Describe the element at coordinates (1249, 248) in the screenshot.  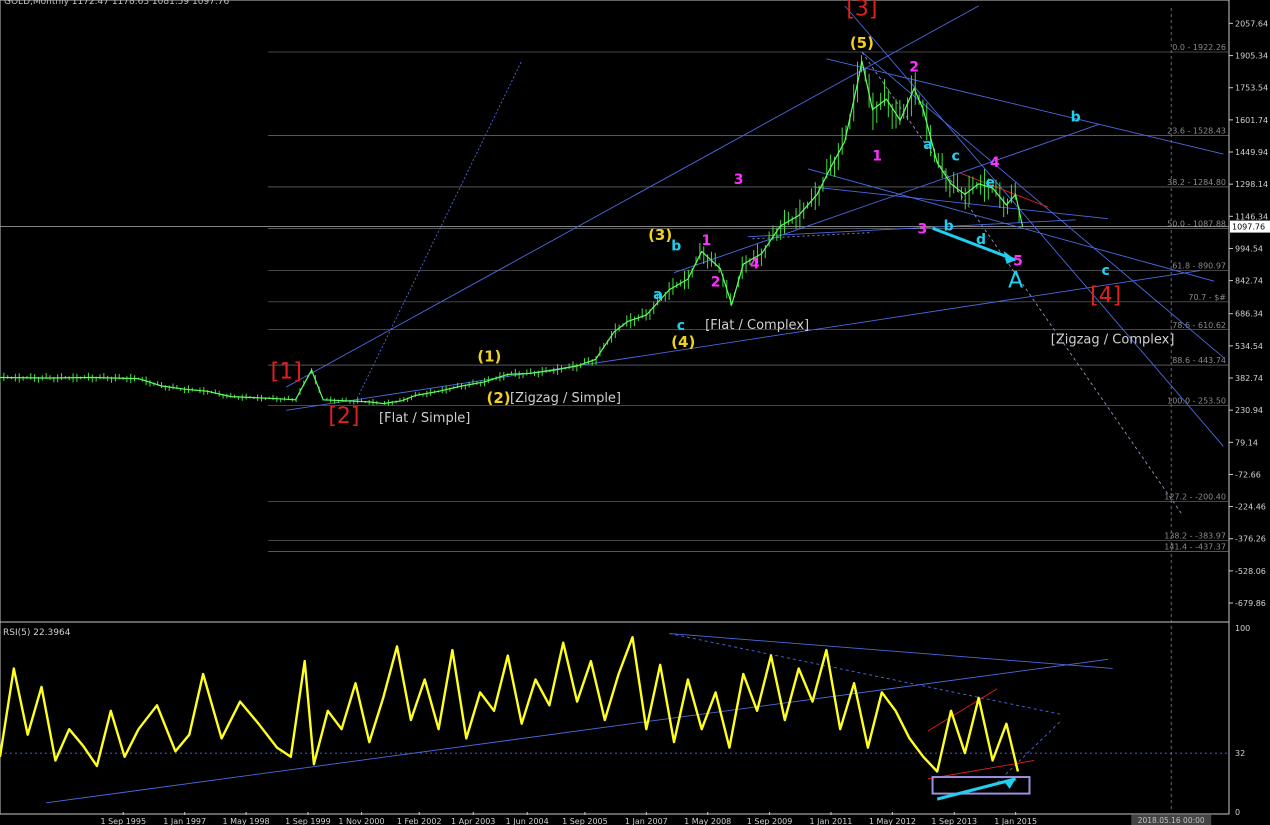
I see `price-y-tick-label: 994.54` at that location.